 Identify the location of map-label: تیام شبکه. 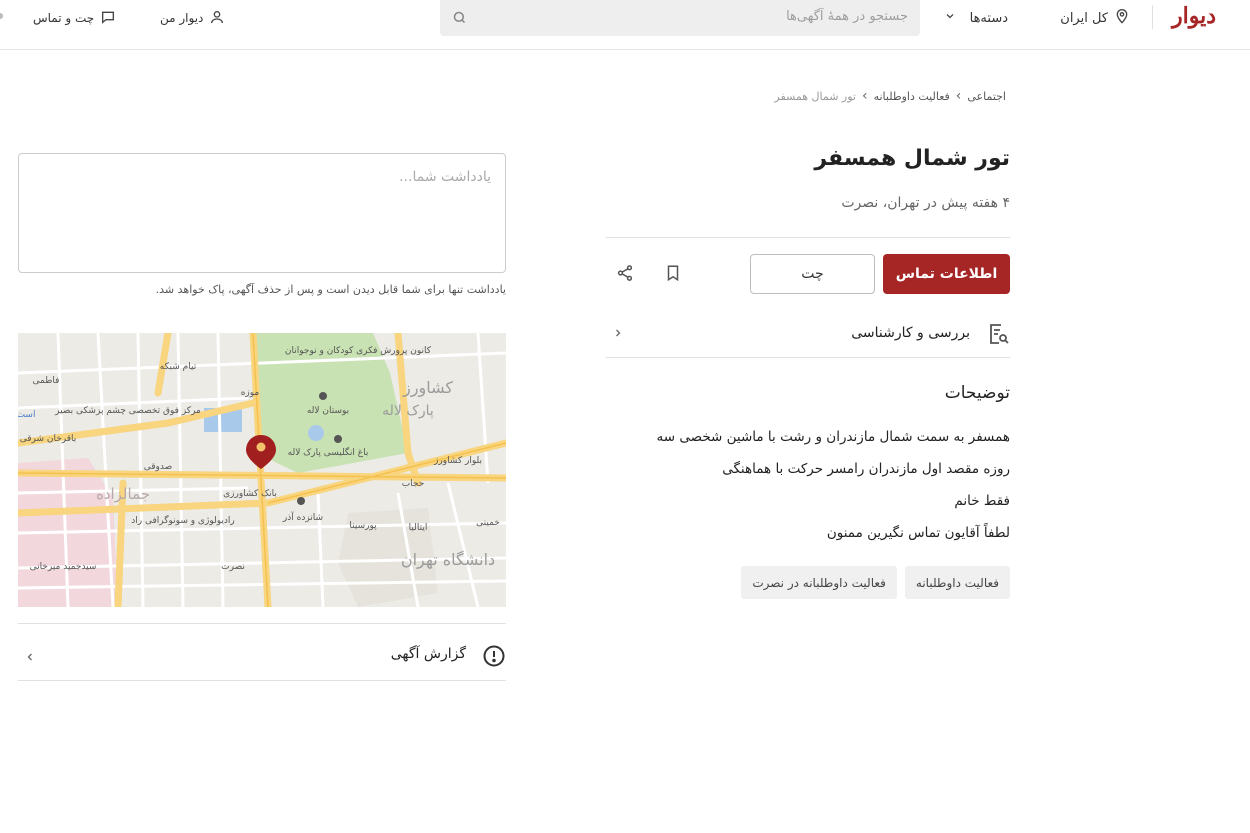
(178, 367).